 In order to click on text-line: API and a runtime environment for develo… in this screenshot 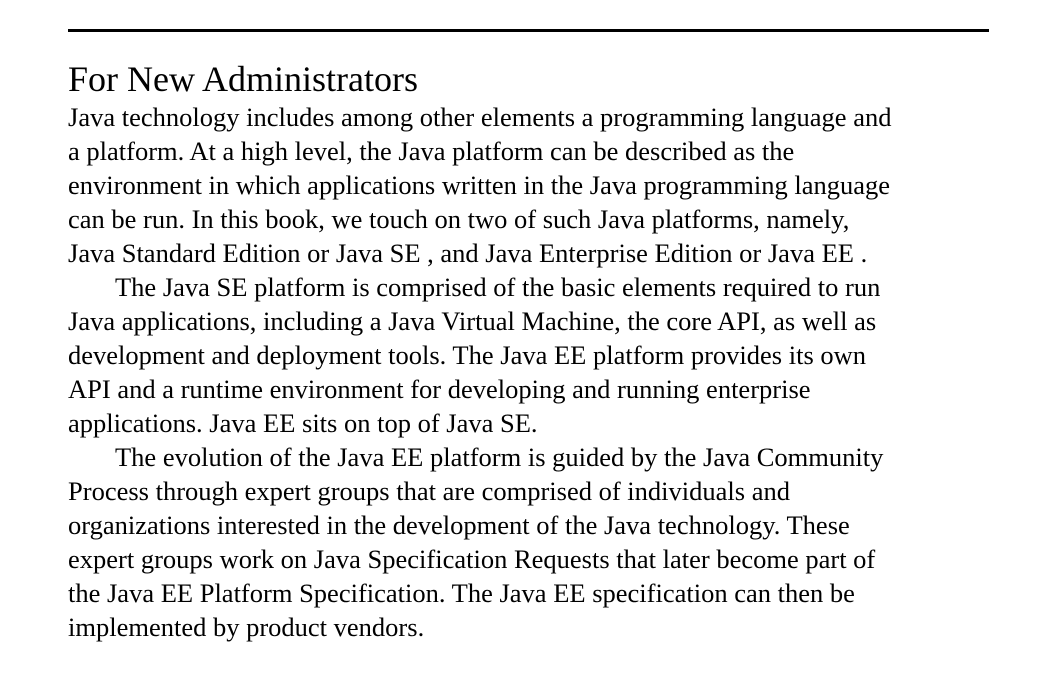, I will do `click(439, 389)`.